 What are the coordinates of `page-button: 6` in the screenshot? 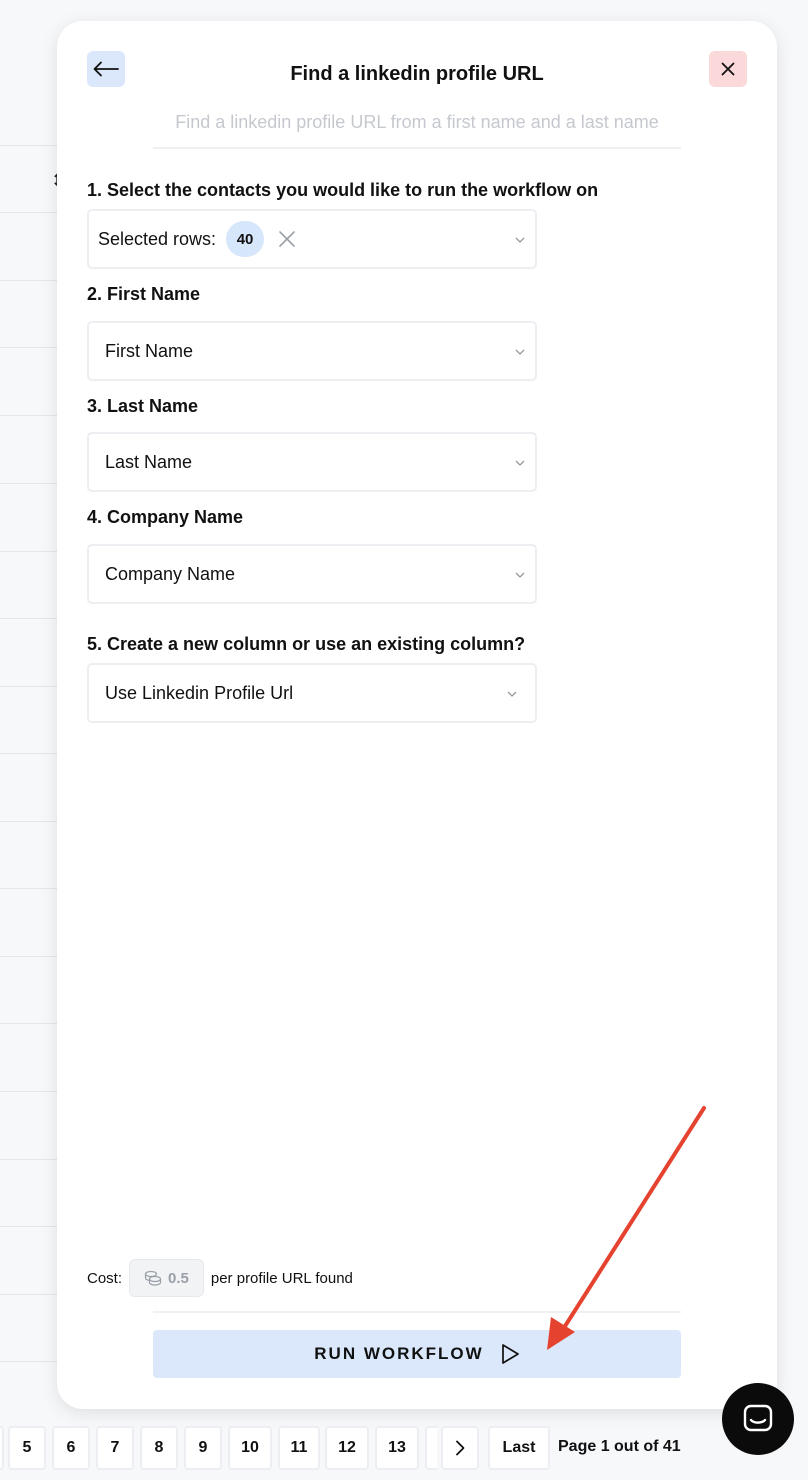 It's located at (71, 1448).